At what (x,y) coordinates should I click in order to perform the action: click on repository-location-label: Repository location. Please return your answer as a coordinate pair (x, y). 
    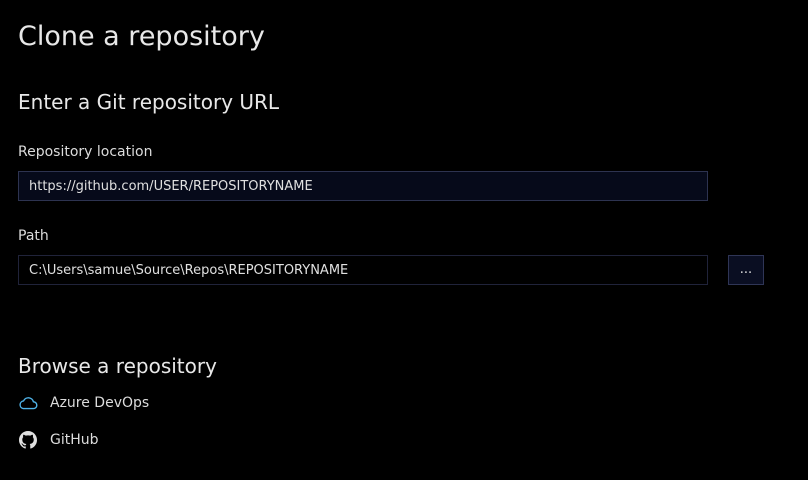
    Looking at the image, I should click on (85, 152).